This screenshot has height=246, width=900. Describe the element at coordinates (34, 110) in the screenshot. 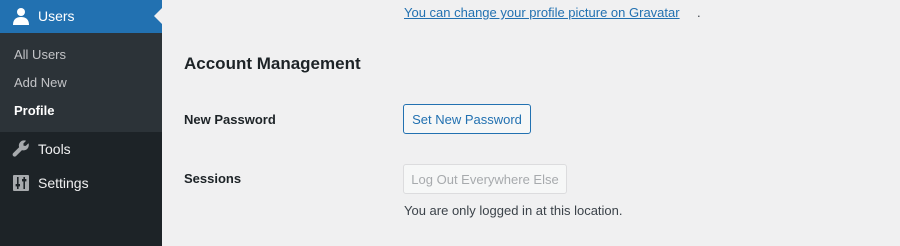

I see `submenu-item-profile: Profile` at that location.